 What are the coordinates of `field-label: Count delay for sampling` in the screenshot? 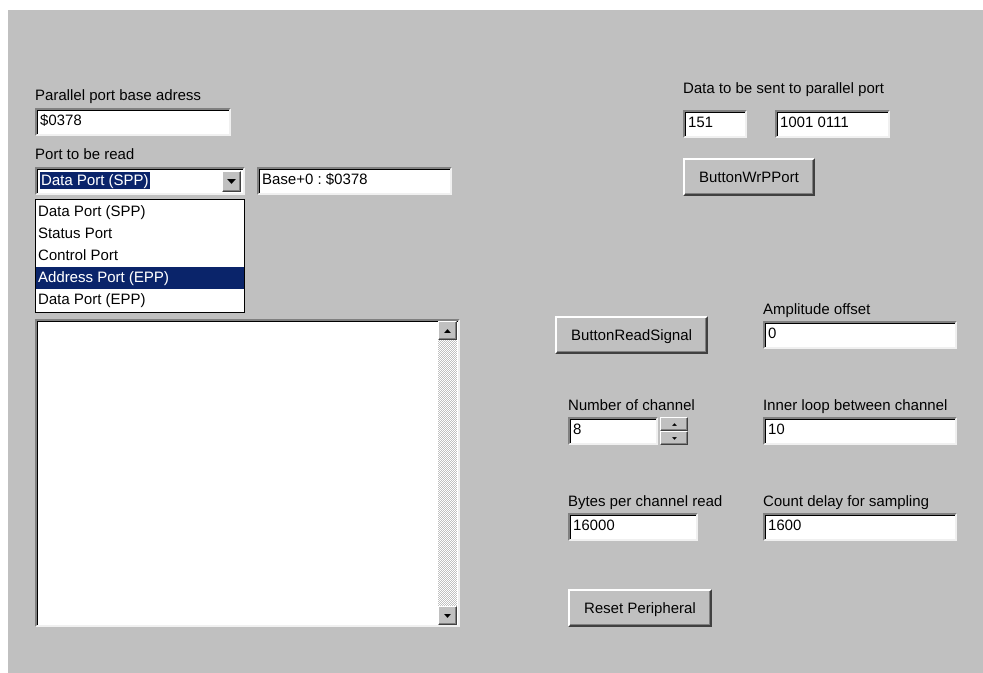 It's located at (846, 502).